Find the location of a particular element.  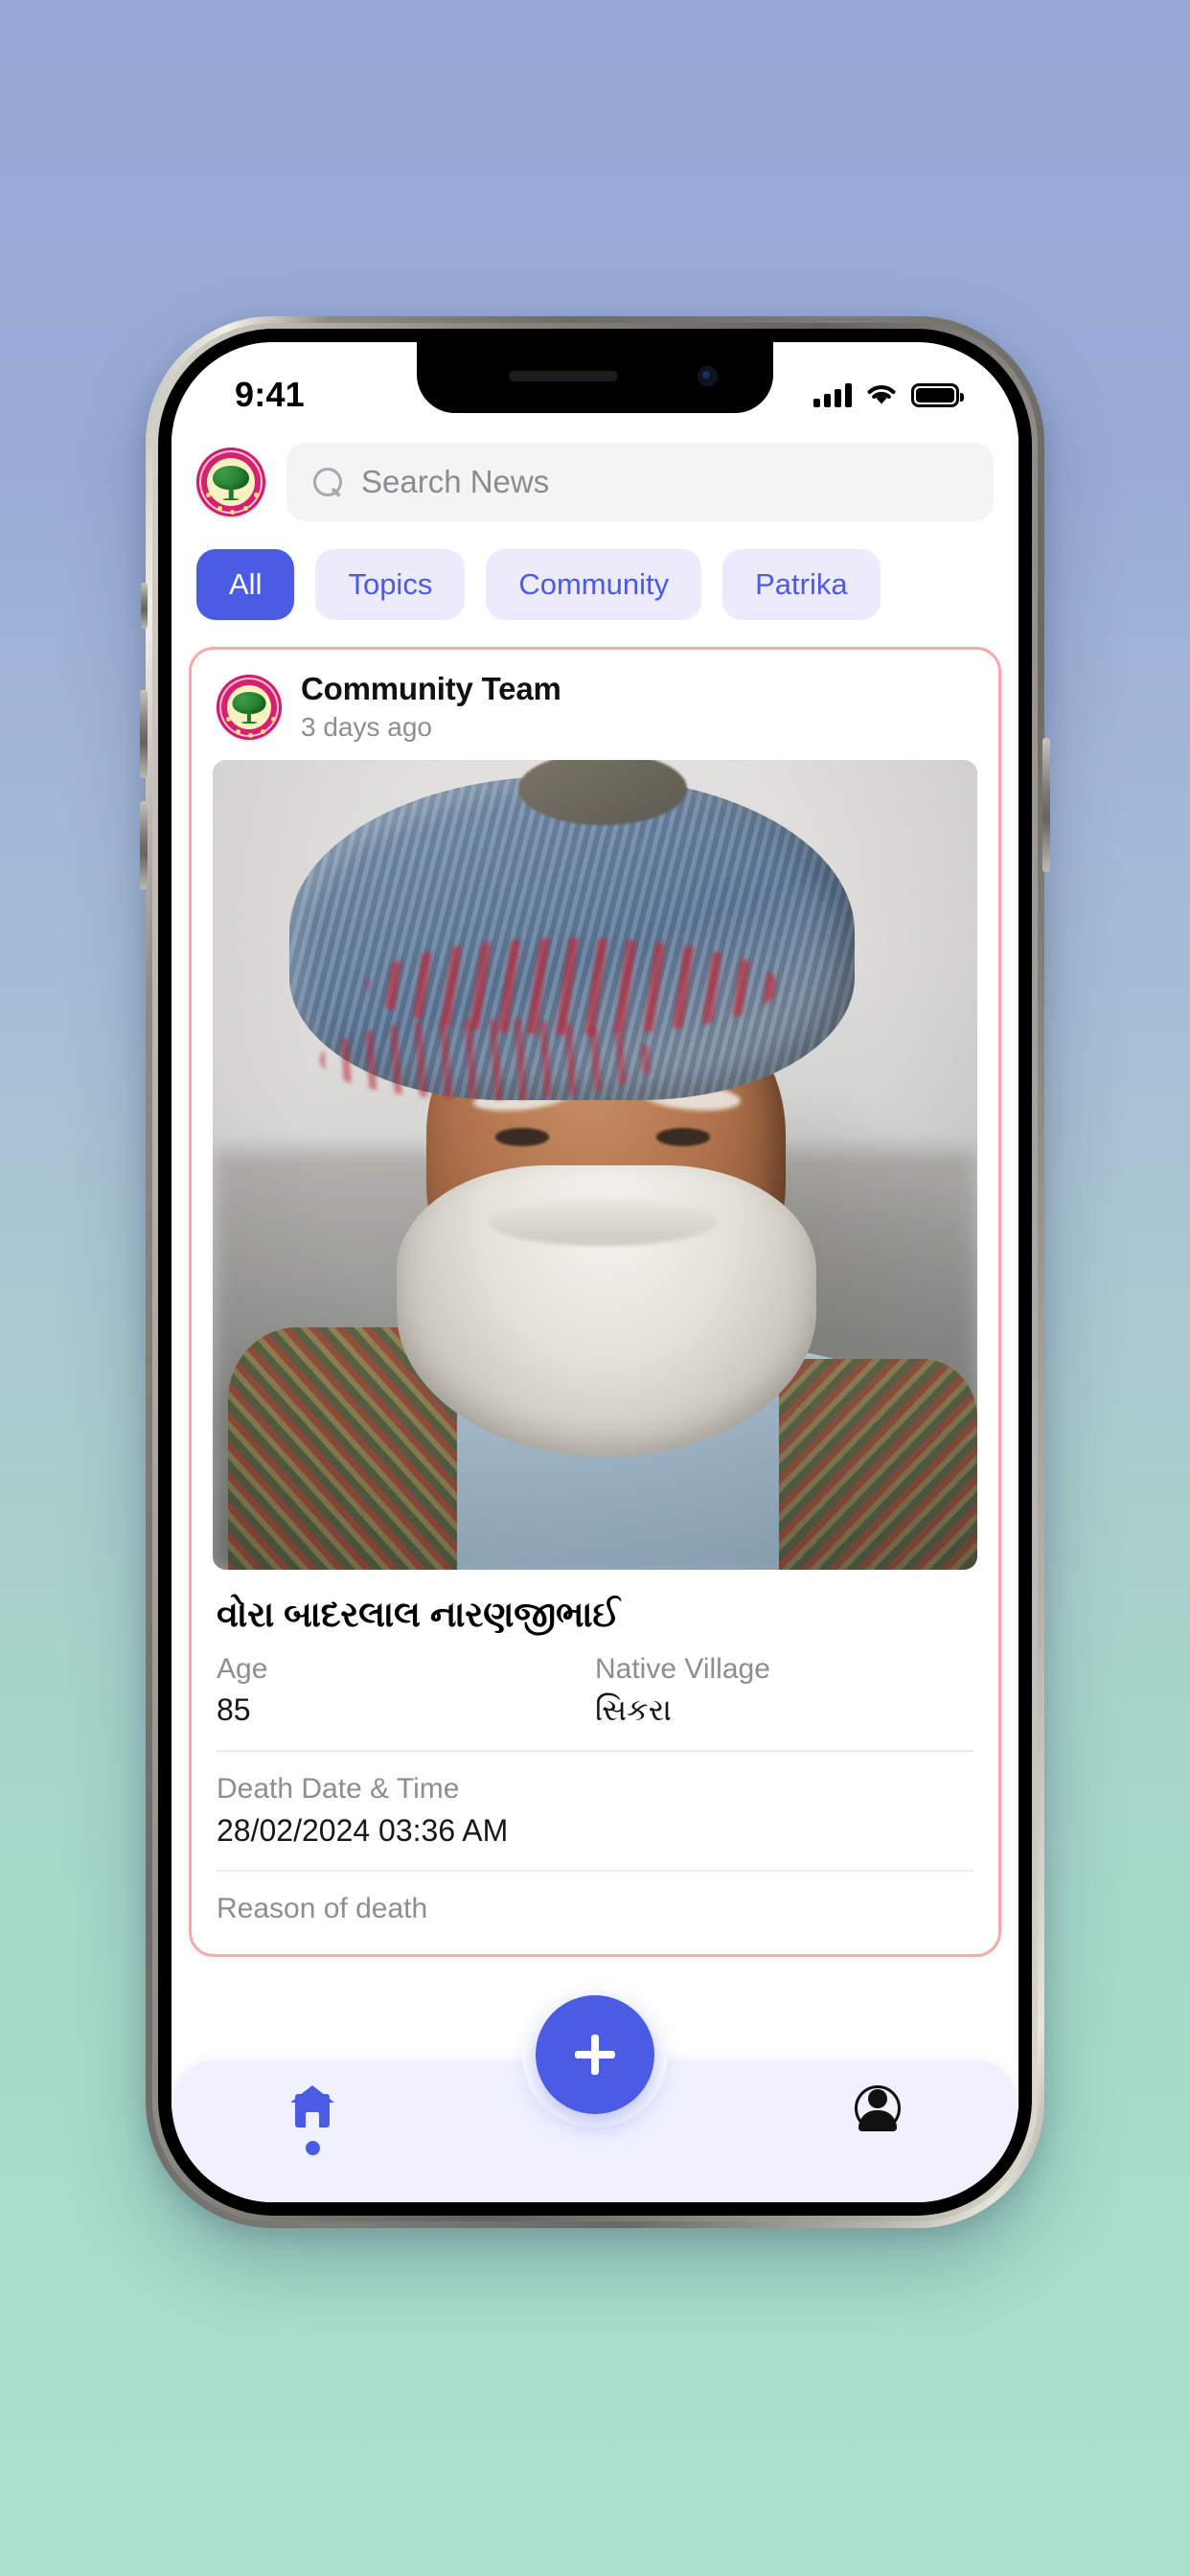

filter-chip-community: Community is located at coordinates (594, 584).